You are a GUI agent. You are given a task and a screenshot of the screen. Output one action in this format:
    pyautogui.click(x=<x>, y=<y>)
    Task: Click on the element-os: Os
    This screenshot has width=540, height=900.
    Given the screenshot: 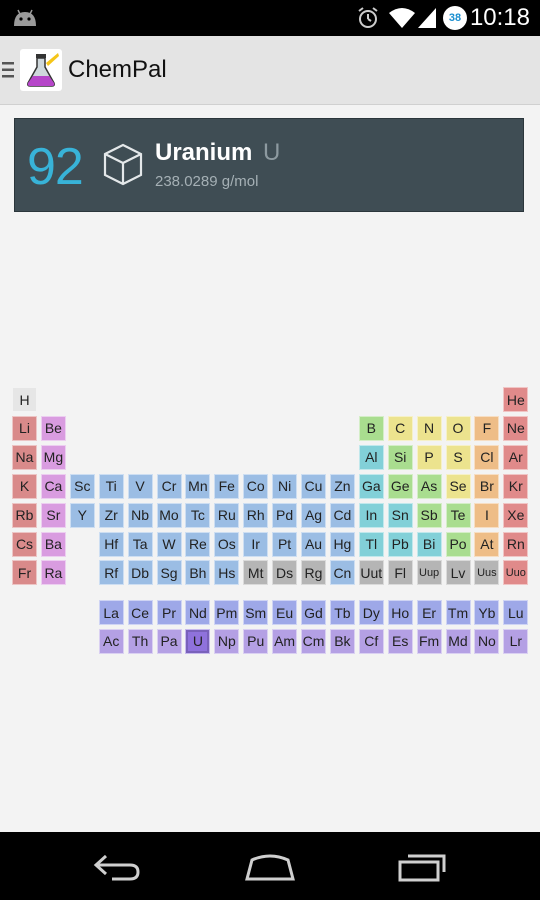 What is the action you would take?
    pyautogui.click(x=227, y=544)
    